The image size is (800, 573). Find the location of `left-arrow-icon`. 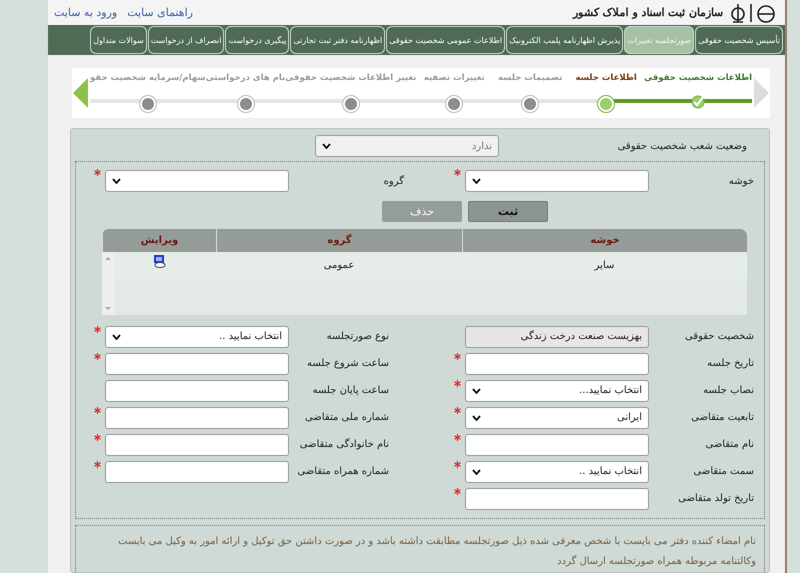

left-arrow-icon is located at coordinates (81, 93).